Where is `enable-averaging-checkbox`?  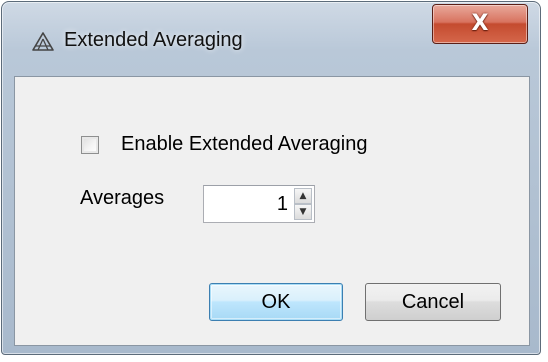 enable-averaging-checkbox is located at coordinates (90, 144).